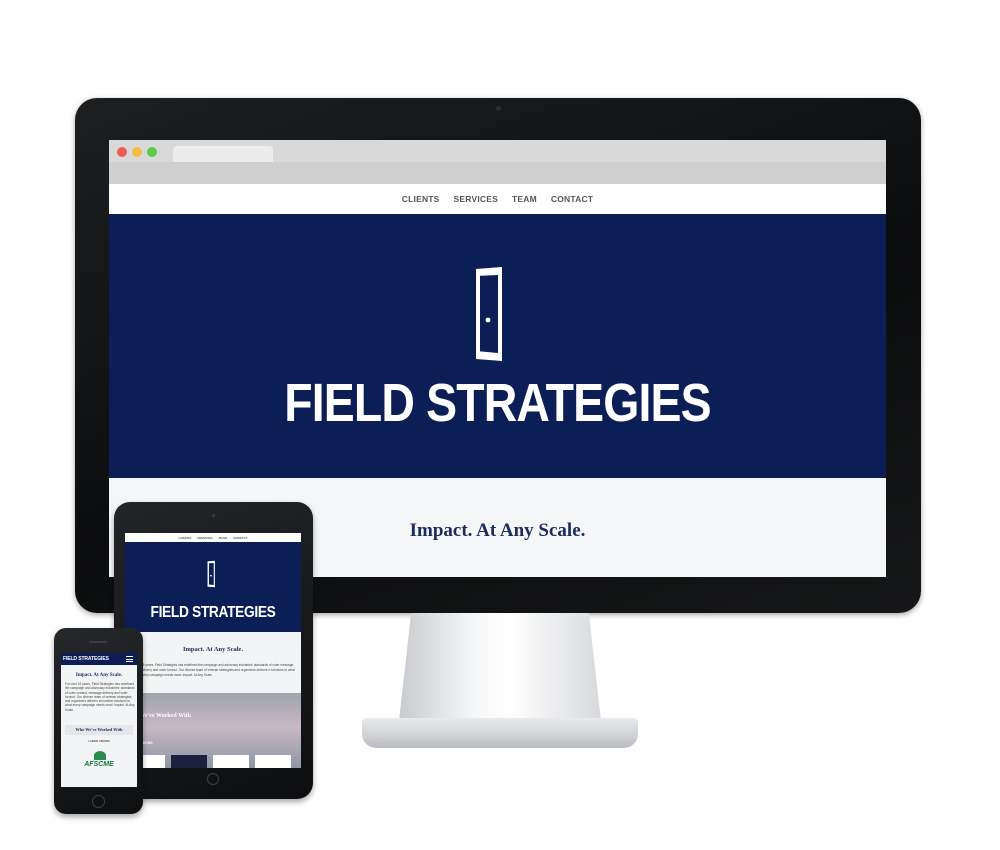 This screenshot has width=1000, height=850. I want to click on hamburger-menu-icon, so click(129, 659).